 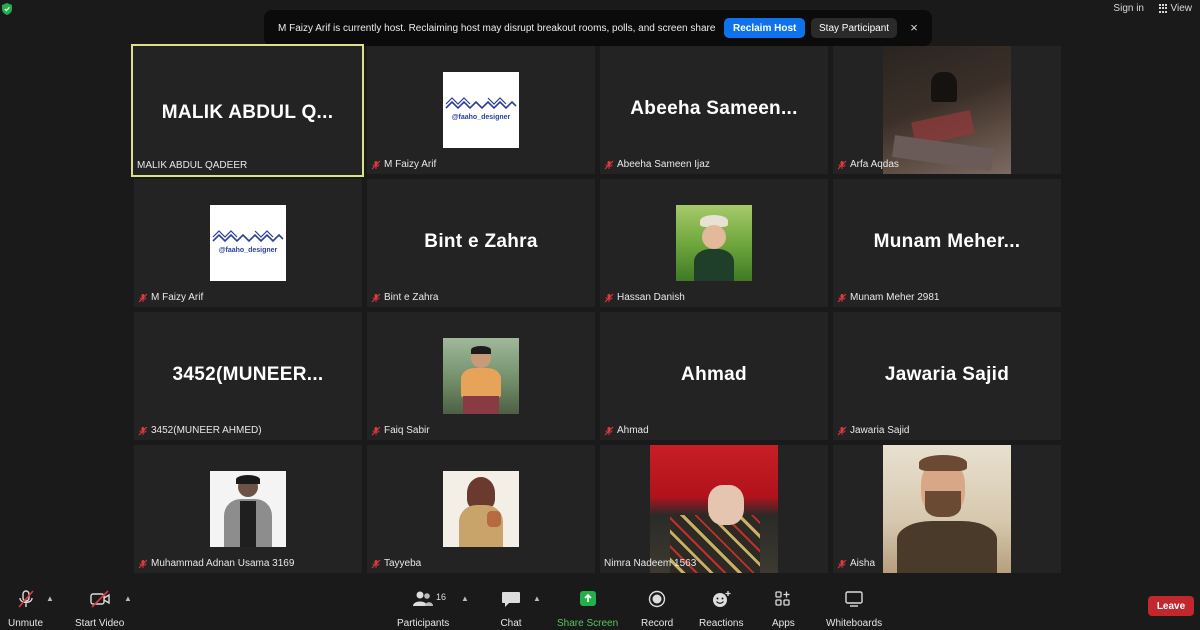 What do you see at coordinates (765, 28) in the screenshot?
I see `reclaim-host-button: Reclaim Host` at bounding box center [765, 28].